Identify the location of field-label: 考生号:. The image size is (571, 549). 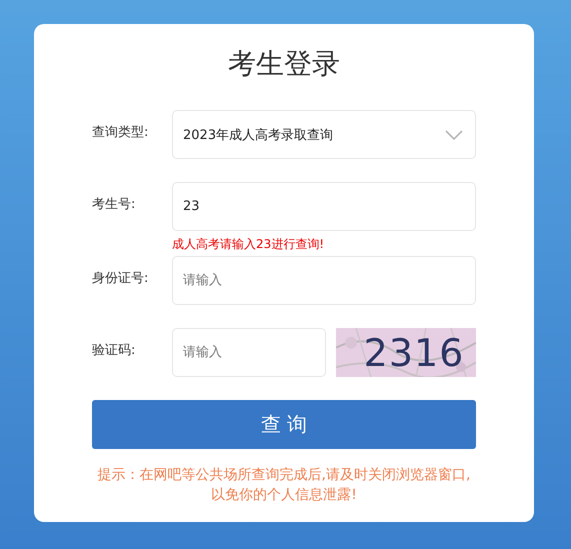
(114, 204).